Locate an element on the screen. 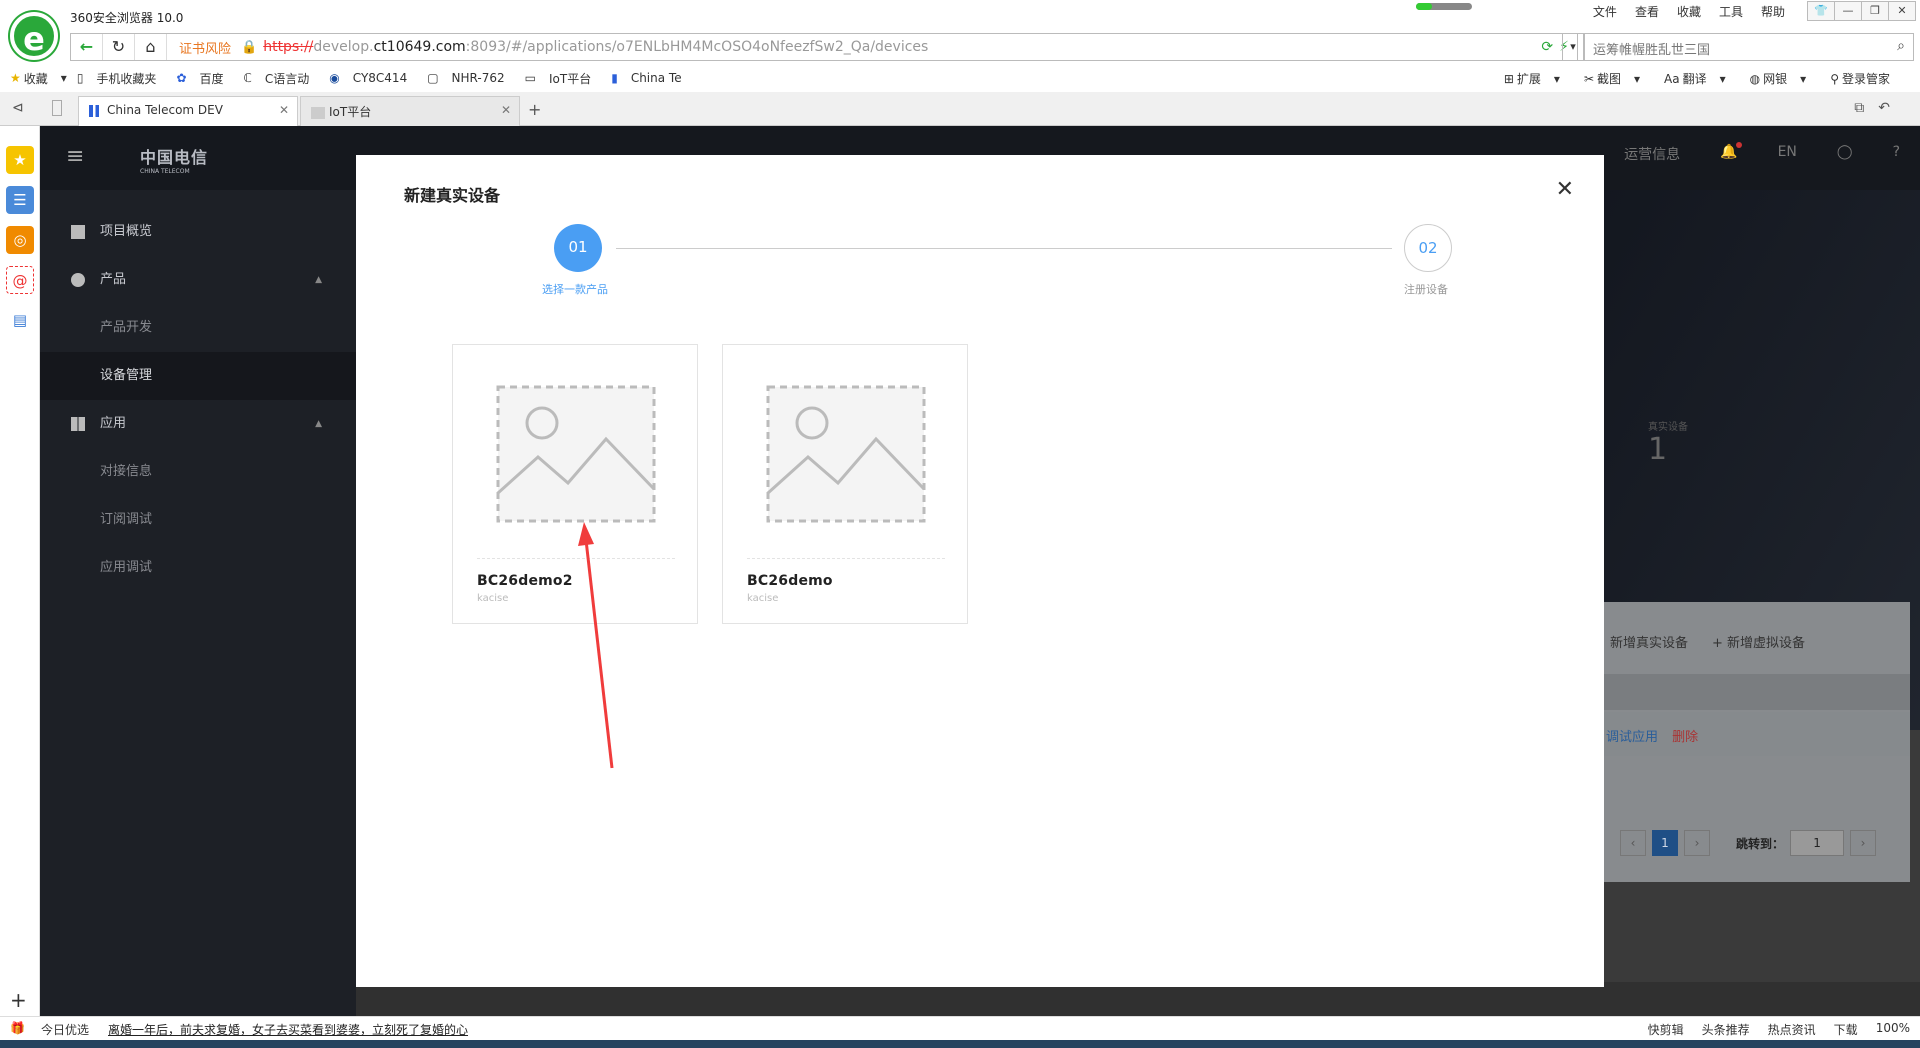  user-icon: ◯ is located at coordinates (1845, 154).